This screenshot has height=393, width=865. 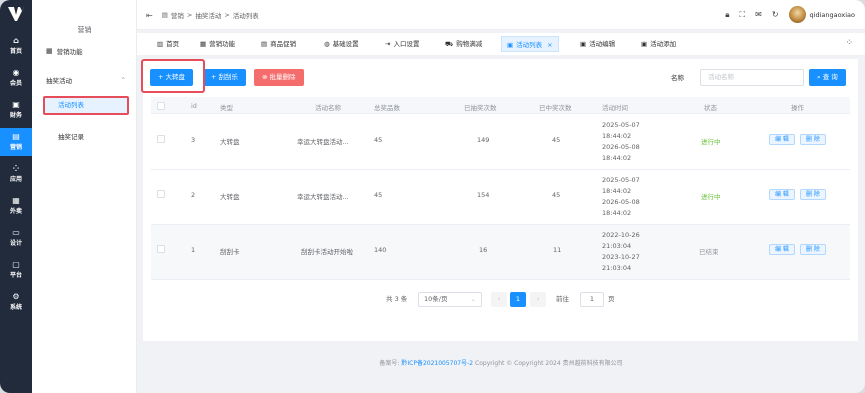 I want to click on tab-label: 活动列表, so click(x=529, y=45).